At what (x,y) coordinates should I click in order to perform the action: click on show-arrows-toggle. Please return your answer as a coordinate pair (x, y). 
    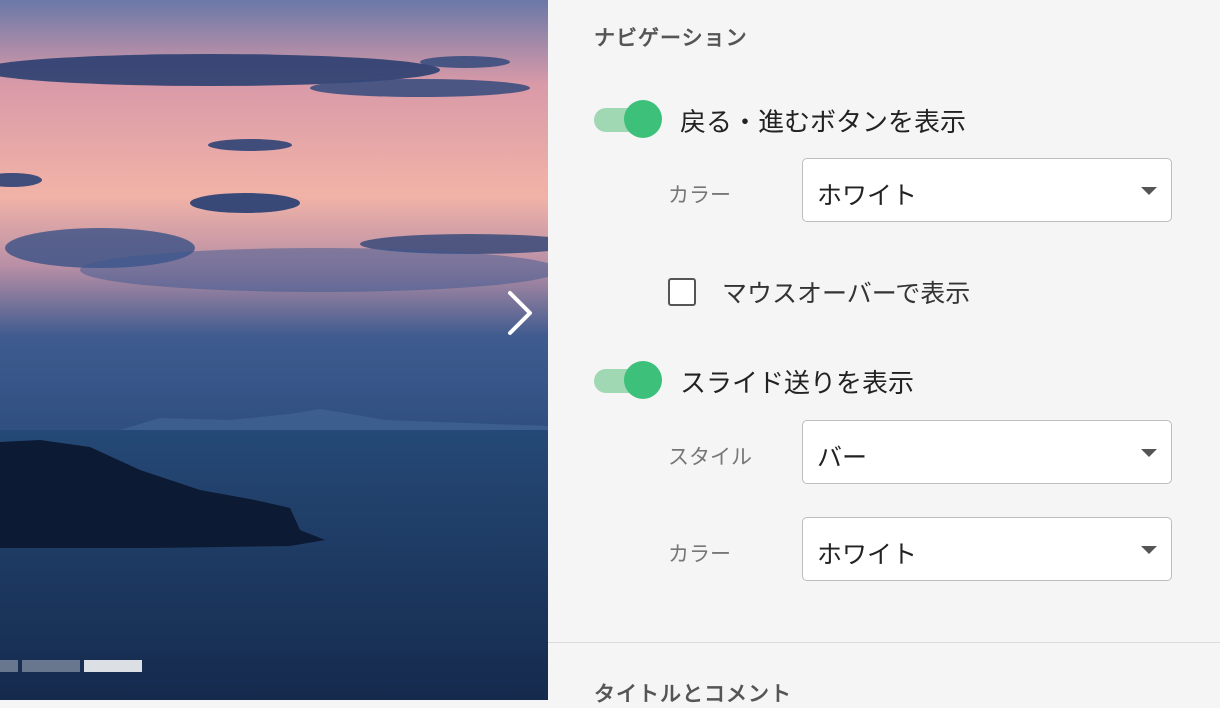
    Looking at the image, I should click on (628, 120).